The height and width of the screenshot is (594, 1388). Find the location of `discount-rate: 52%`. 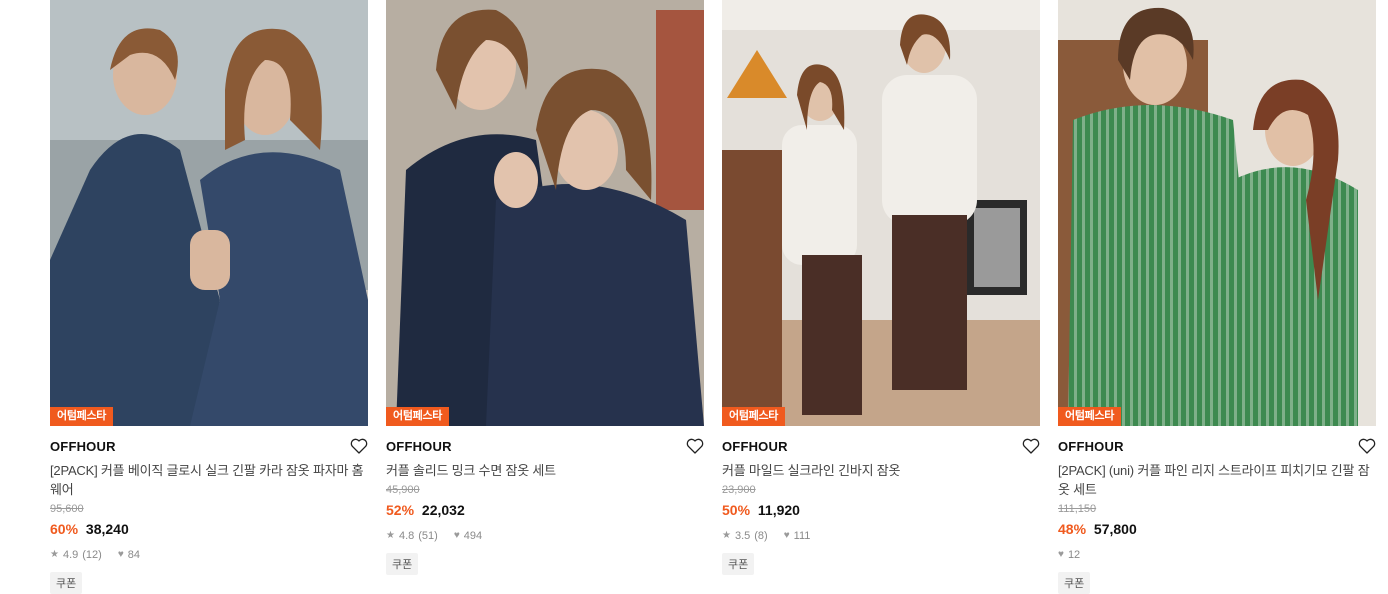

discount-rate: 52% is located at coordinates (400, 510).